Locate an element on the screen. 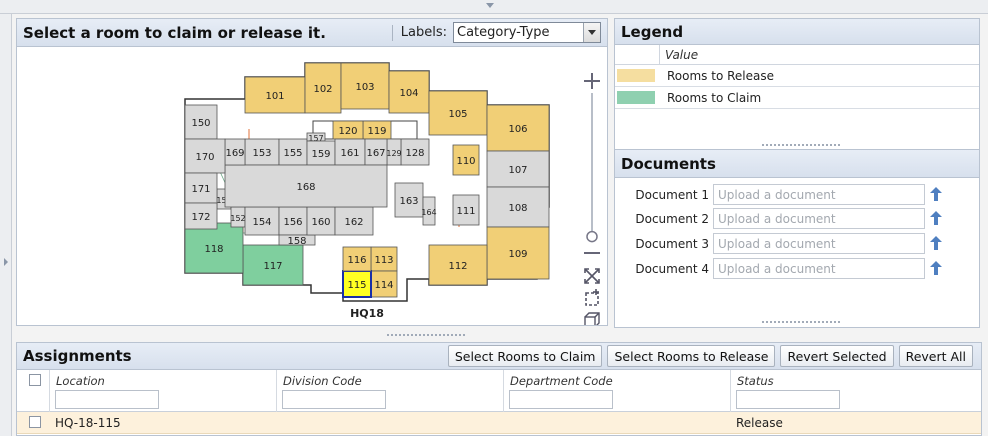 This screenshot has height=436, width=988. horizontal-resize-grip is located at coordinates (426, 335).